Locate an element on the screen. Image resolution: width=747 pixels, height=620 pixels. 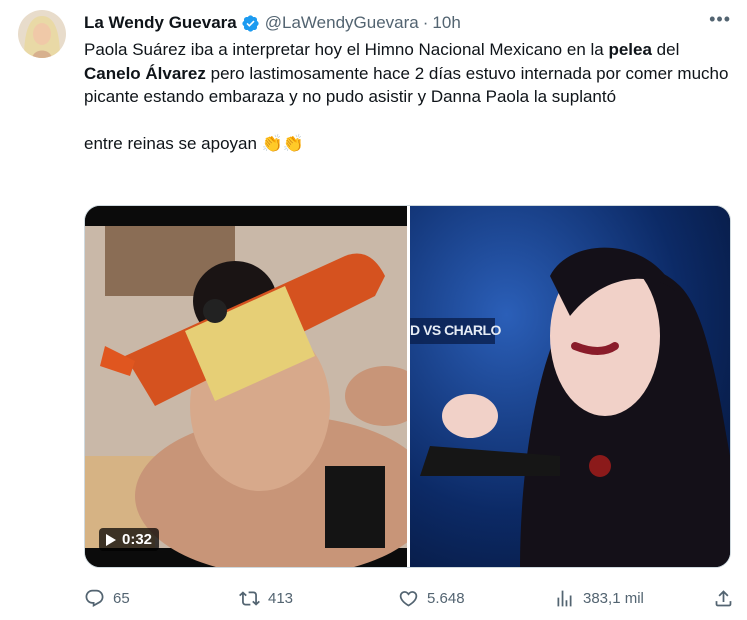
reply-count: 65 is located at coordinates (121, 598).